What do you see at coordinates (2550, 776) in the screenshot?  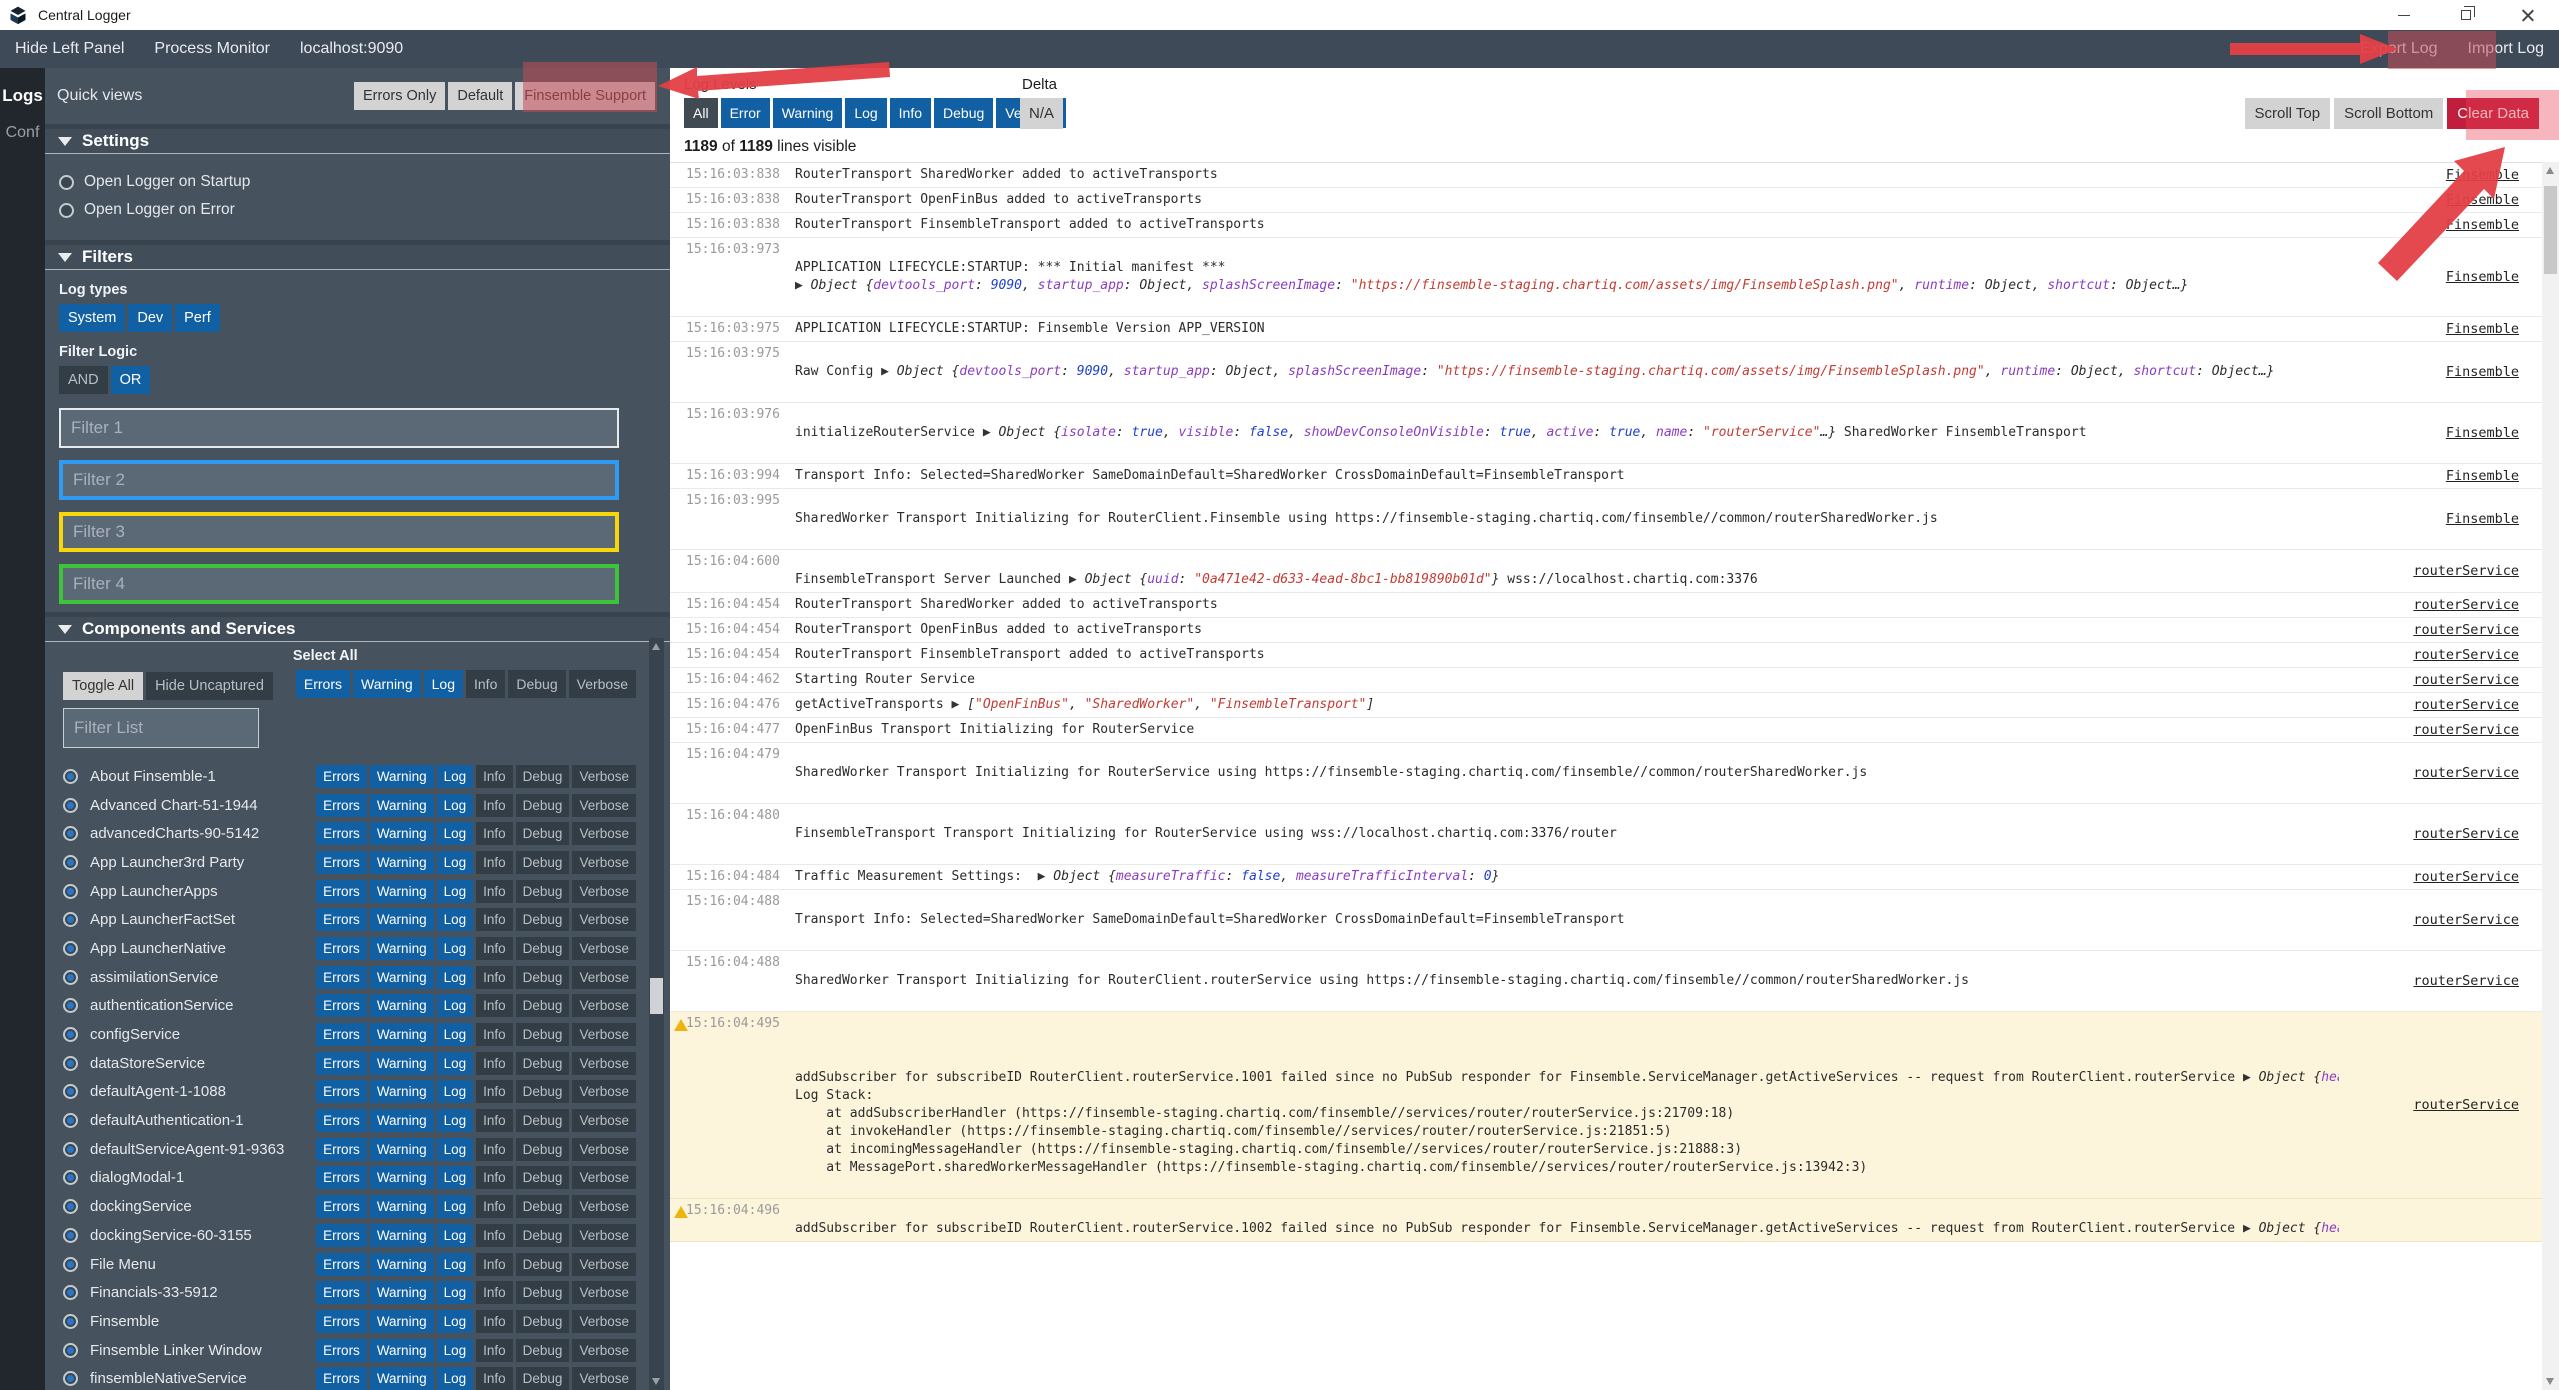 I see `log-scrollbar` at bounding box center [2550, 776].